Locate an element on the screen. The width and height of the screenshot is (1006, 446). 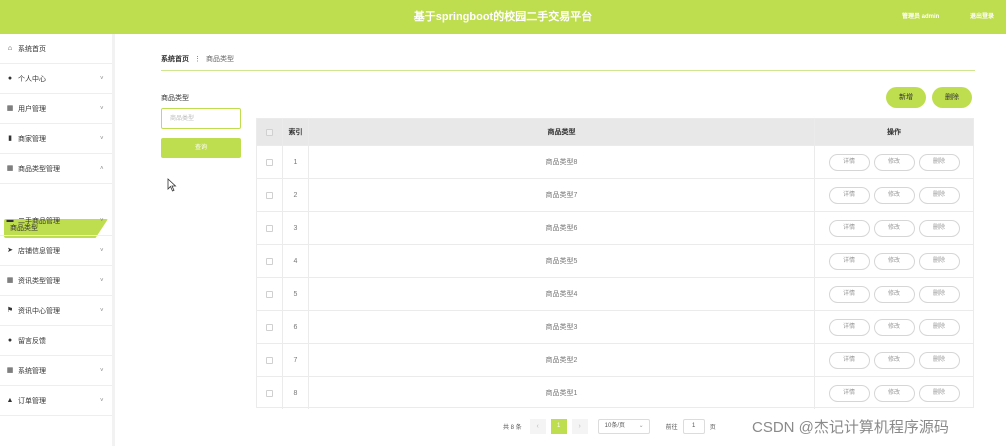
logout-link: 退出登录 is located at coordinates (982, 17).